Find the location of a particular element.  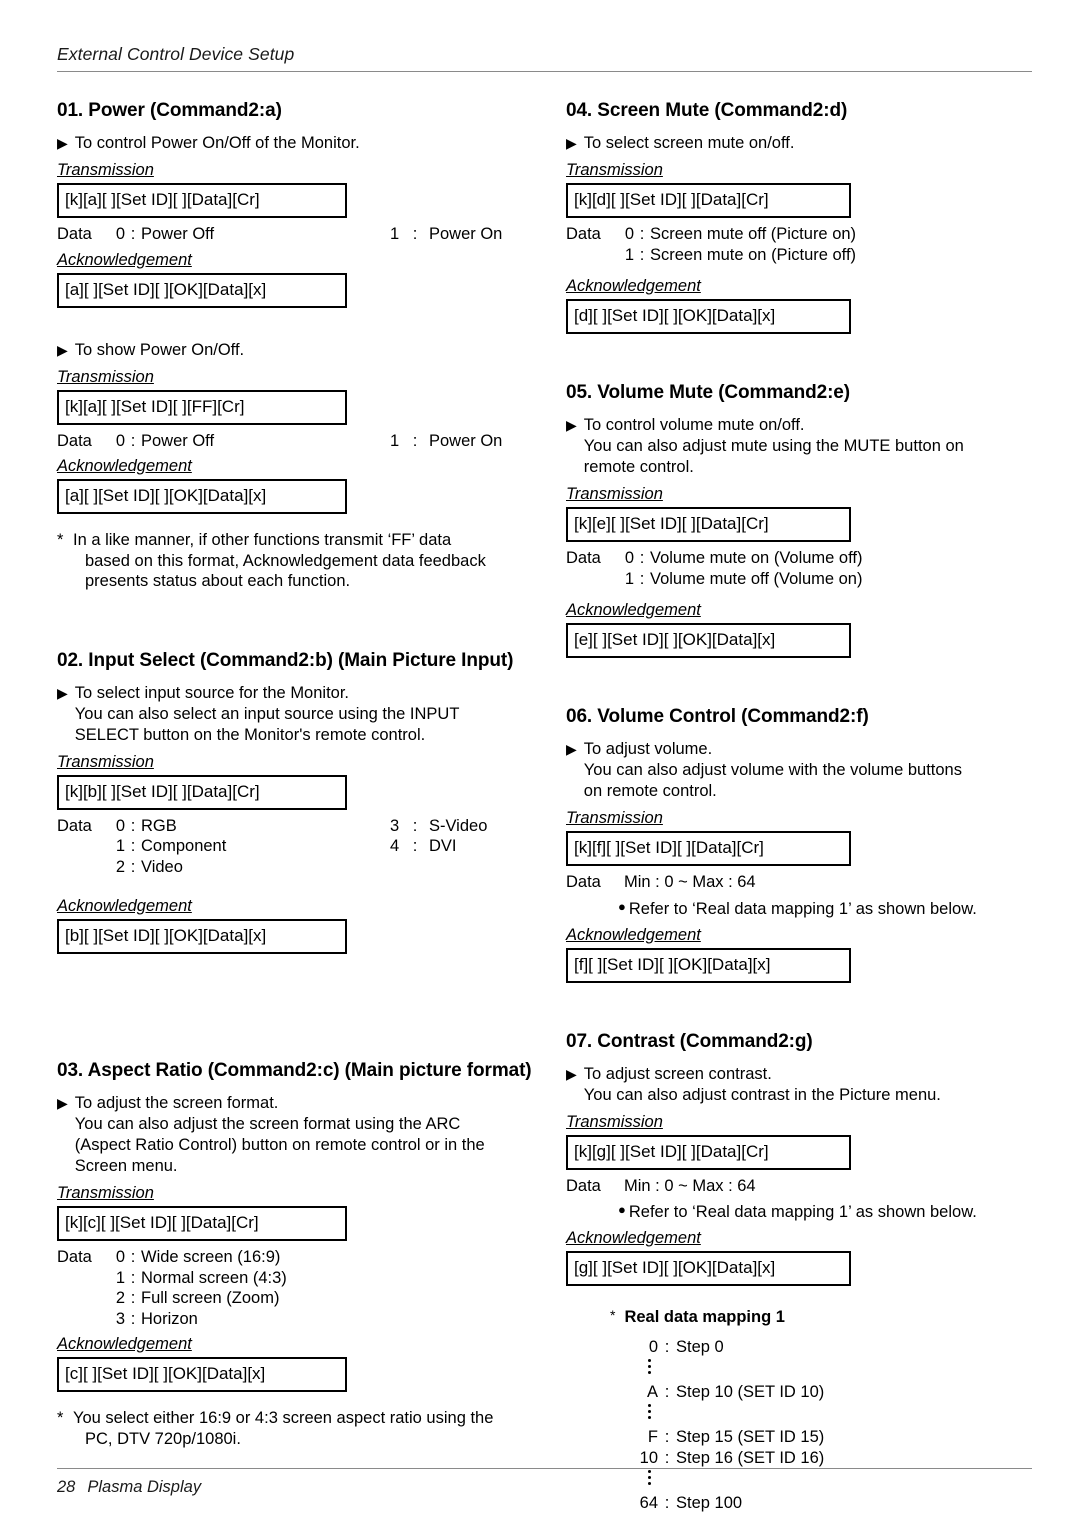

section-01-desc2-line1: To show Power On/Off. is located at coordinates (159, 349).